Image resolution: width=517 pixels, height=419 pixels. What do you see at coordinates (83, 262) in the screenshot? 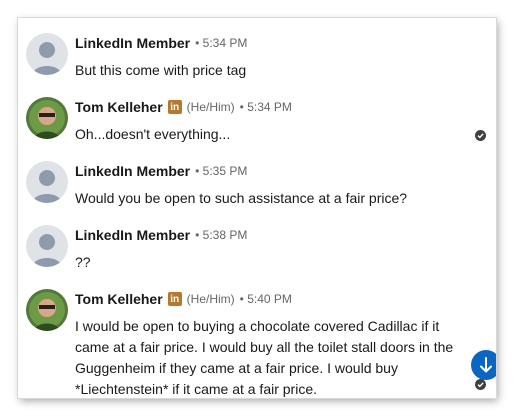
I see `message-text: ??` at bounding box center [83, 262].